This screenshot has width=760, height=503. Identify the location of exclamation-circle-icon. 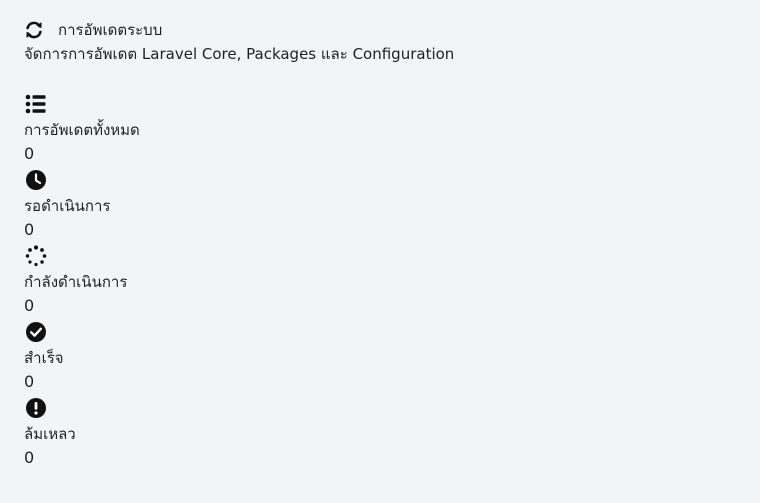
(36, 408).